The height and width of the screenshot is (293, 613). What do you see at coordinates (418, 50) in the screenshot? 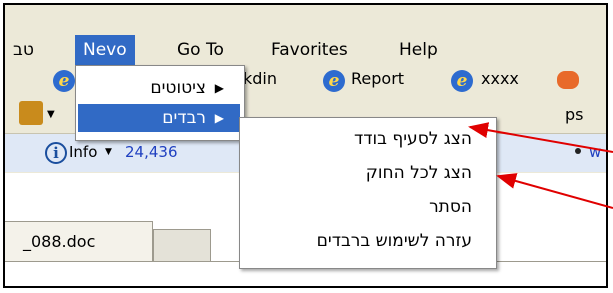
I see `menu-help: Help` at bounding box center [418, 50].